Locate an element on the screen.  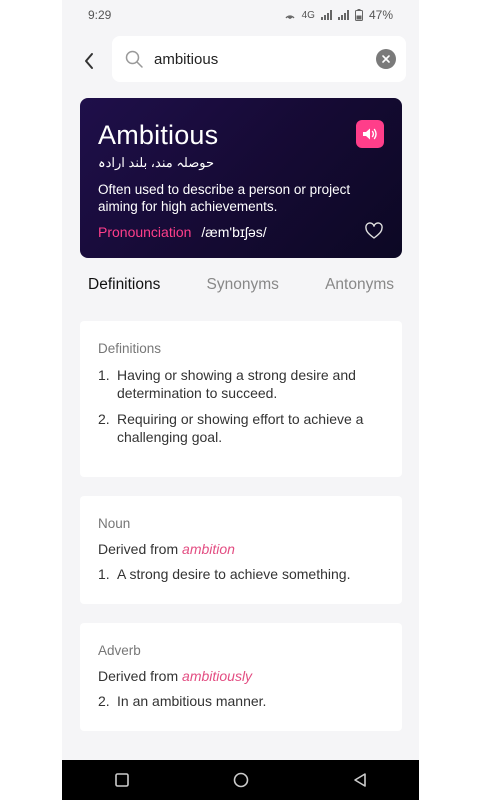
hotspot-icon is located at coordinates (290, 17).